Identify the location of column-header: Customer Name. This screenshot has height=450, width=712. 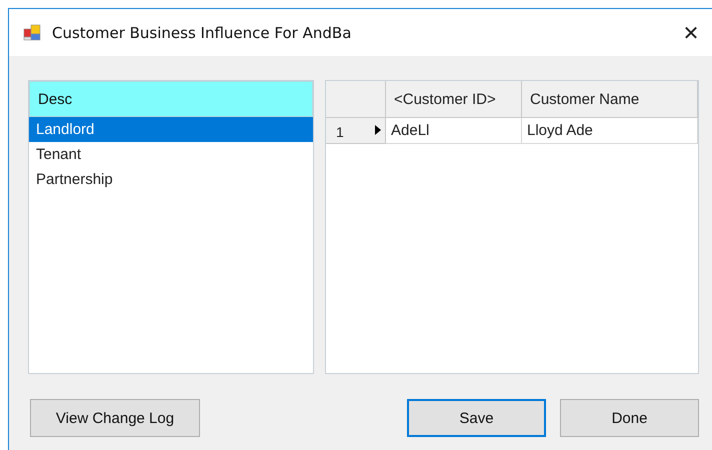
(610, 99).